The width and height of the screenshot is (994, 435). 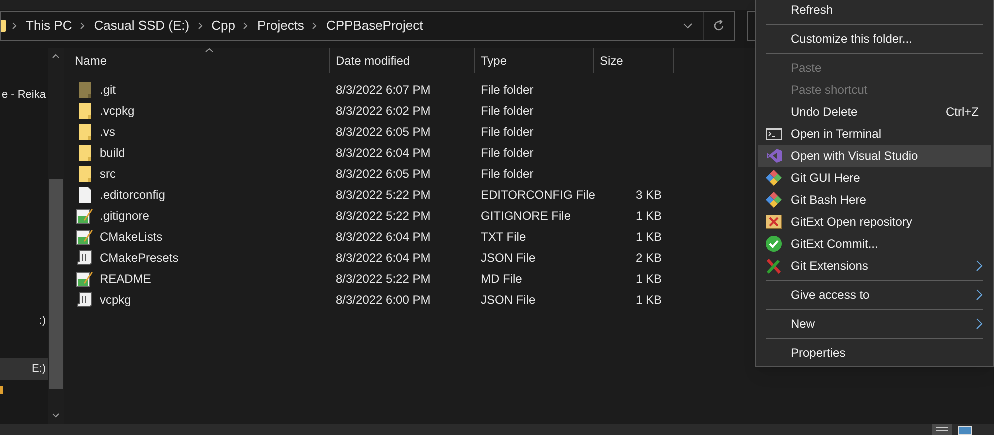 I want to click on file-name: .gitignore, so click(x=125, y=215).